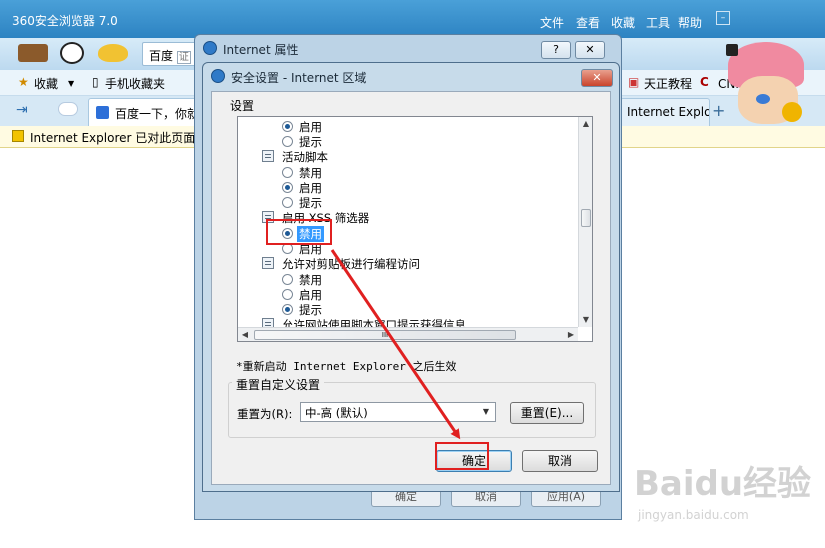  Describe the element at coordinates (665, 112) in the screenshot. I see `tab-ie: Internet Explorer E` at that location.